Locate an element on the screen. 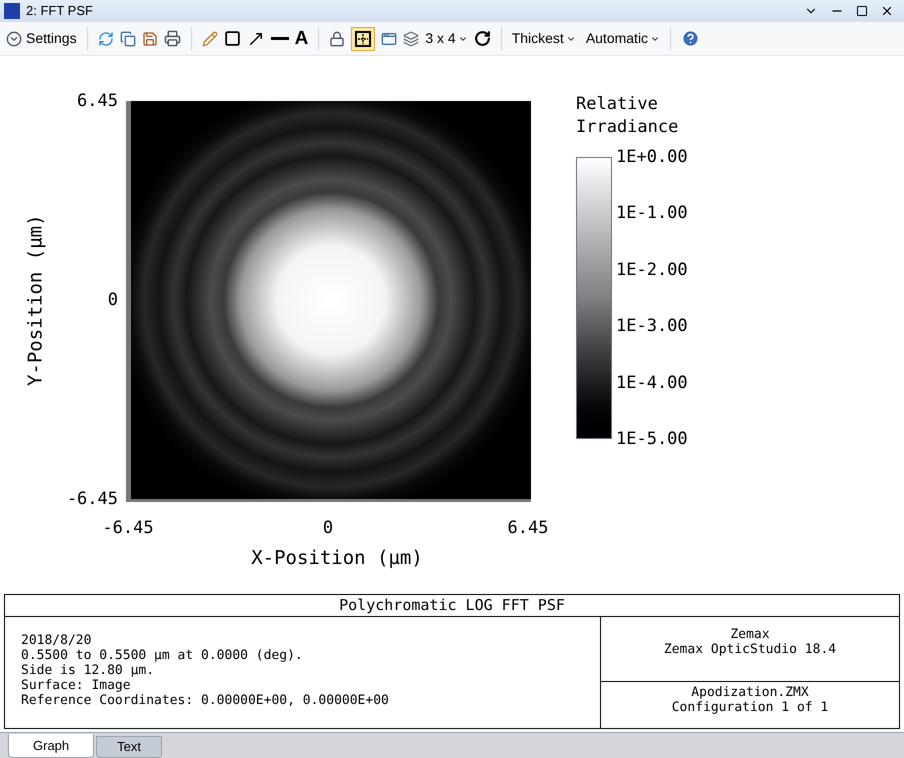  grid-icon is located at coordinates (363, 38).